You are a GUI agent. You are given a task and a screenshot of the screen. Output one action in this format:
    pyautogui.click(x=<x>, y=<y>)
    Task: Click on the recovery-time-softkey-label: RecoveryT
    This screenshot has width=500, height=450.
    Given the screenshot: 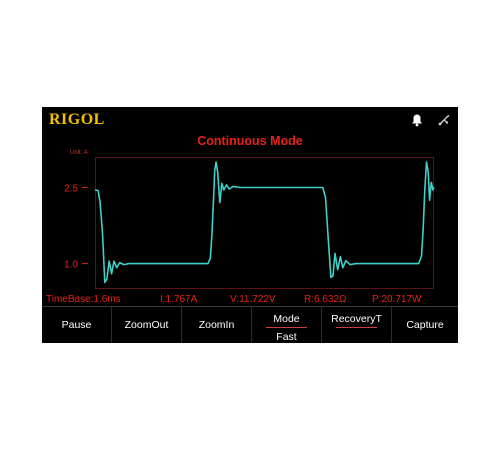 What is the action you would take?
    pyautogui.click(x=356, y=319)
    